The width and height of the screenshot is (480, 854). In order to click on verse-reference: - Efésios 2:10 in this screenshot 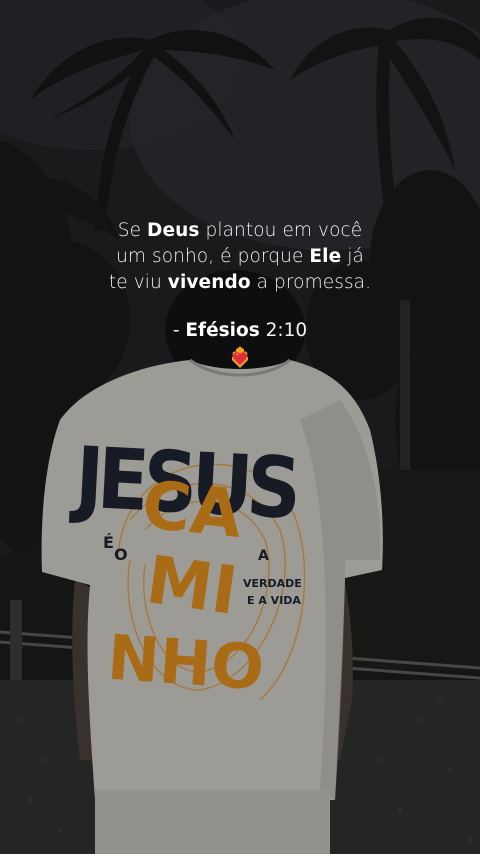, I will do `click(240, 330)`.